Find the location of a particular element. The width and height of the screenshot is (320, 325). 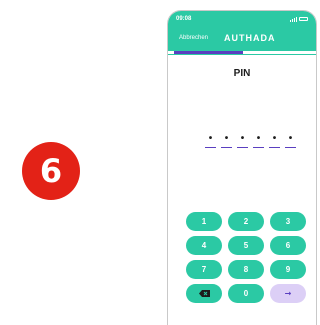

progress-track is located at coordinates (242, 52).